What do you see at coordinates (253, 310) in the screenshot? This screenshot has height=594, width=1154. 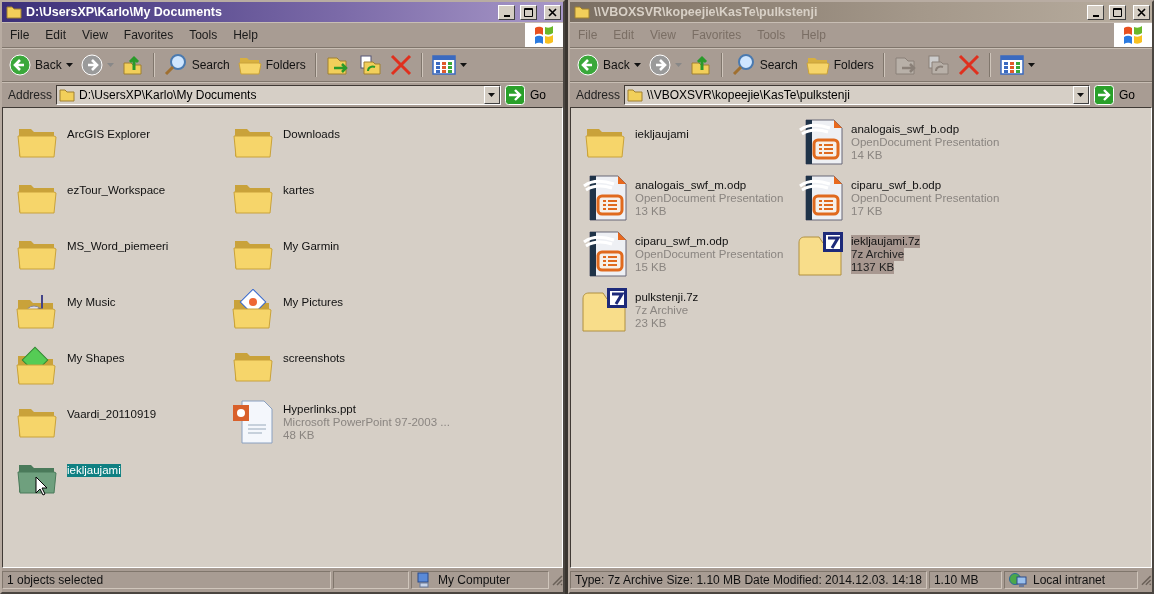 I see `pictures-folder-icon` at bounding box center [253, 310].